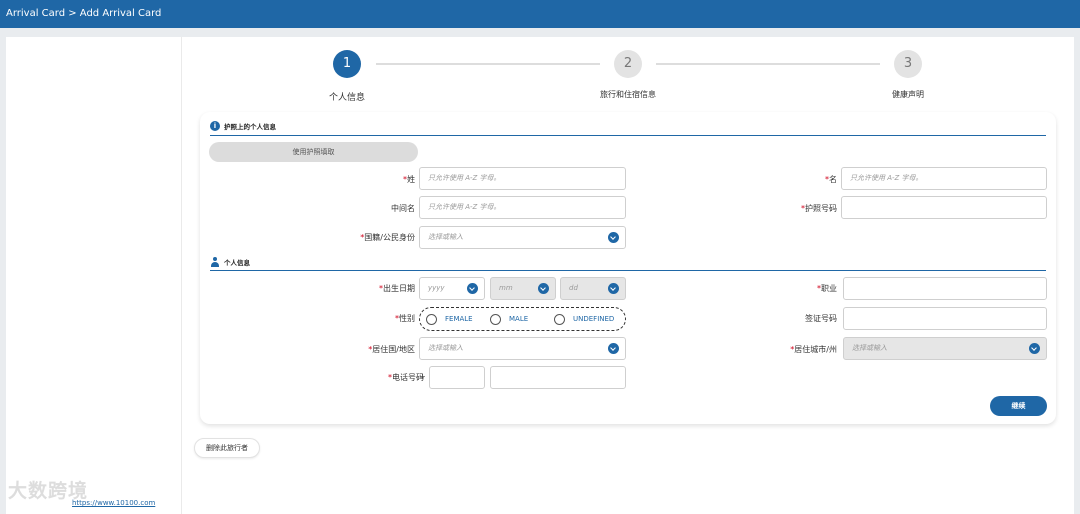 The width and height of the screenshot is (1080, 514). What do you see at coordinates (387, 237) in the screenshot?
I see `nationality-label: *国籍/公民身份` at bounding box center [387, 237].